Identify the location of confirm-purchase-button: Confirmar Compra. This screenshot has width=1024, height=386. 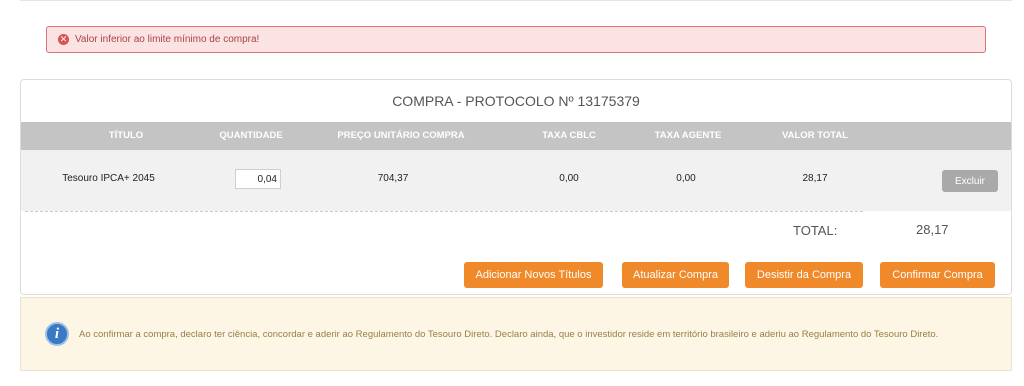
(937, 275).